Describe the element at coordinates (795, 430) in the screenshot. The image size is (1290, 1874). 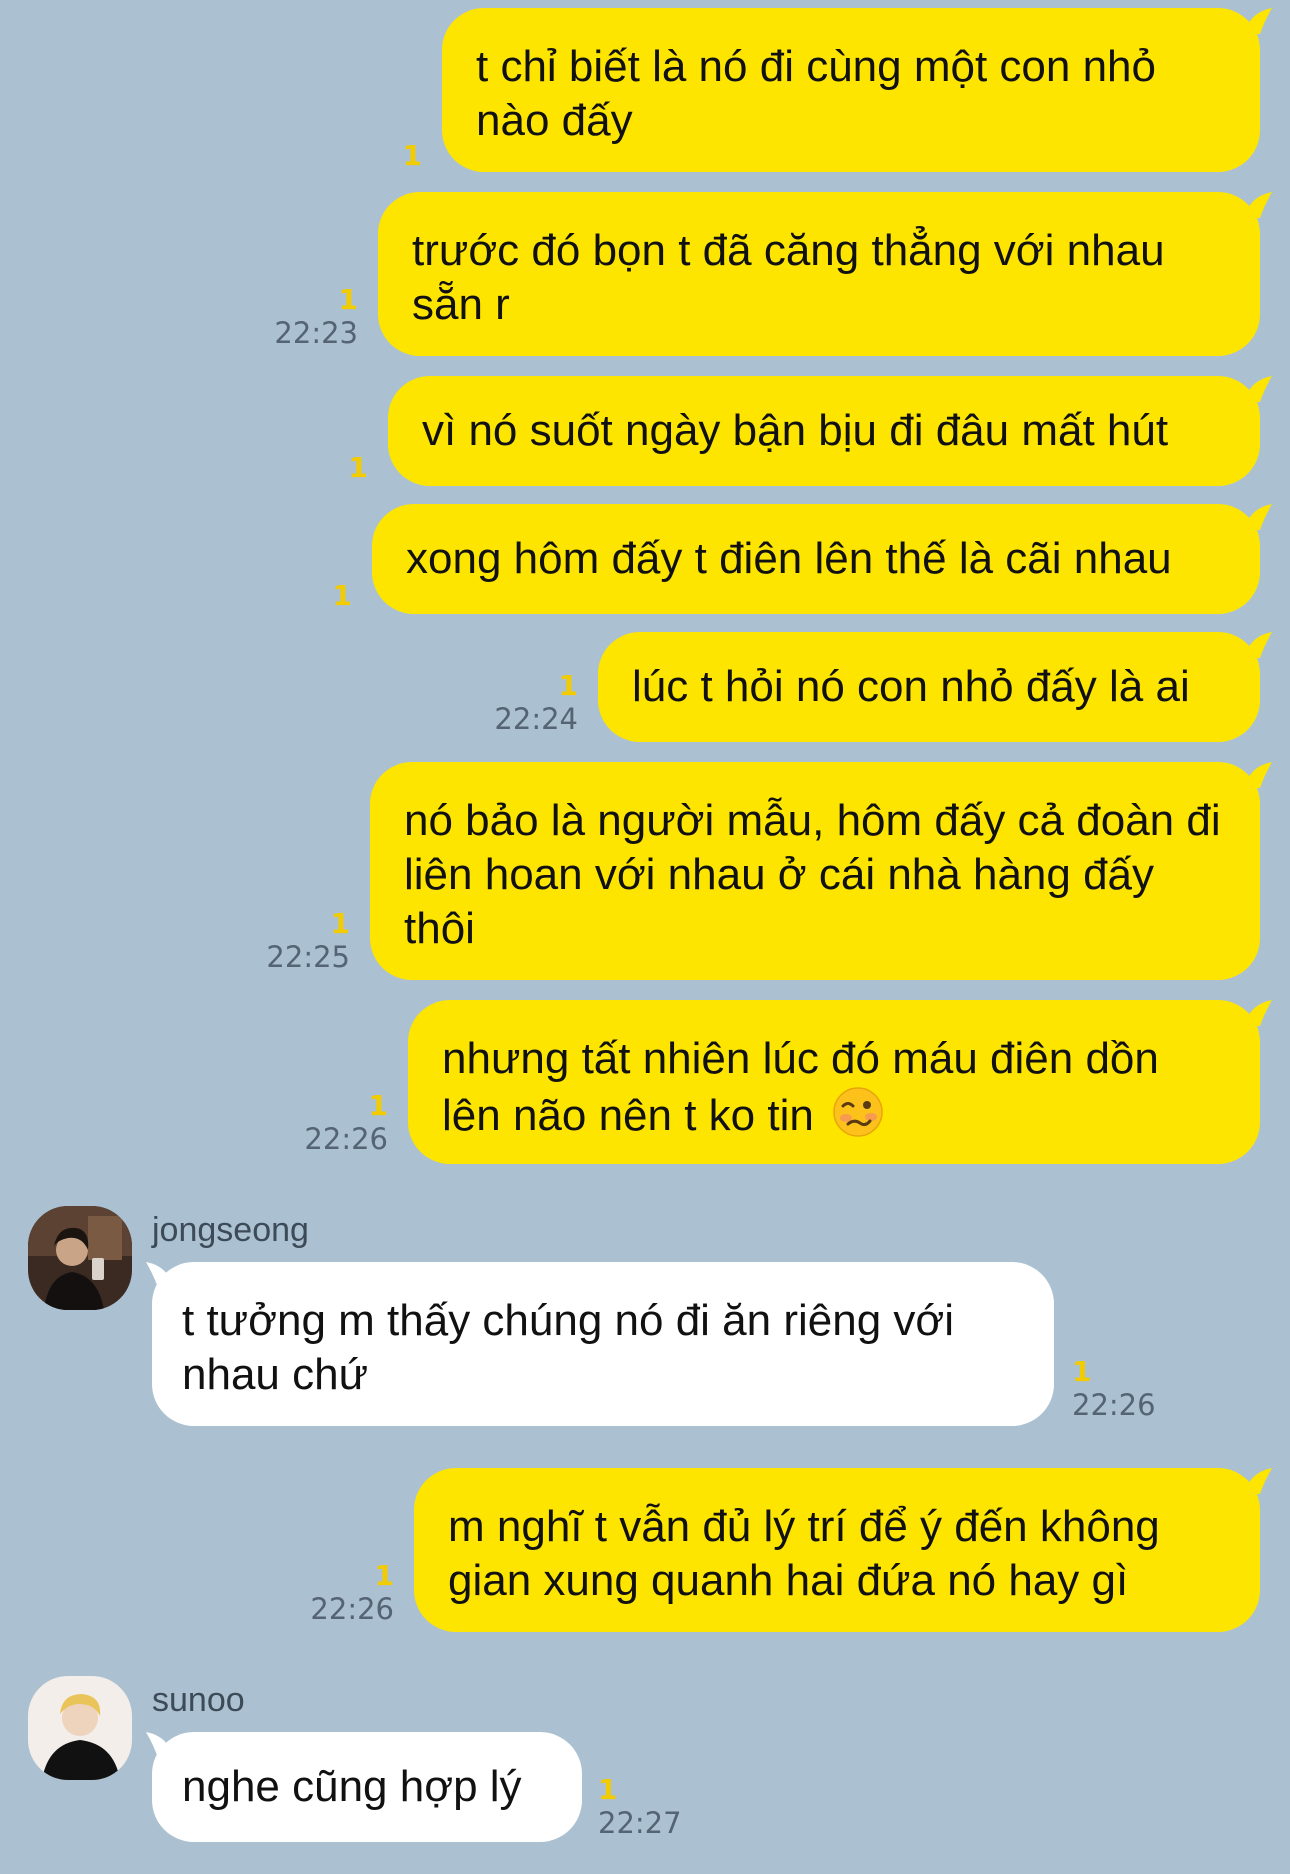
I see `message-text: vì nó suốt ngày bận bịu đi đâu mất hút` at that location.